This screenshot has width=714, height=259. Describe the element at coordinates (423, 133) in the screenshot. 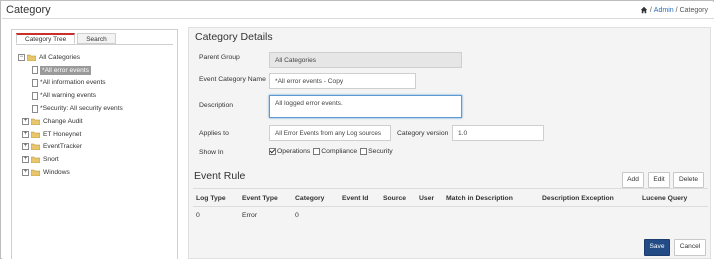

I see `category-version-label: Category version` at that location.